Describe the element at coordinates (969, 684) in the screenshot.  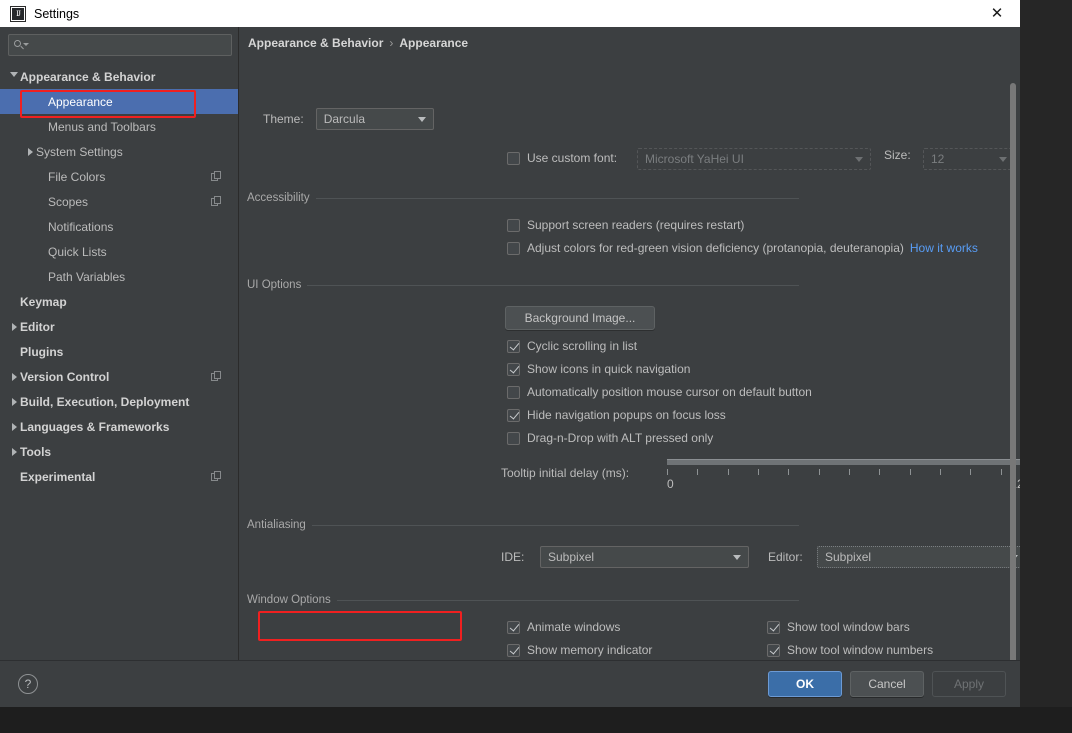
I see `apply-button: Apply` at that location.